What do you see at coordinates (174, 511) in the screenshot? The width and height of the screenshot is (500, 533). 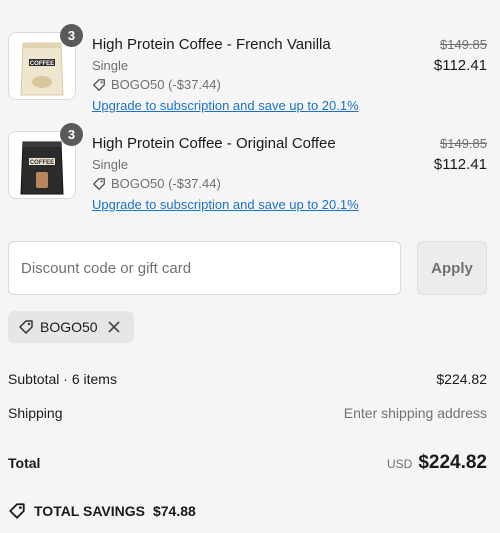 I see `savings-amount: $74.88` at bounding box center [174, 511].